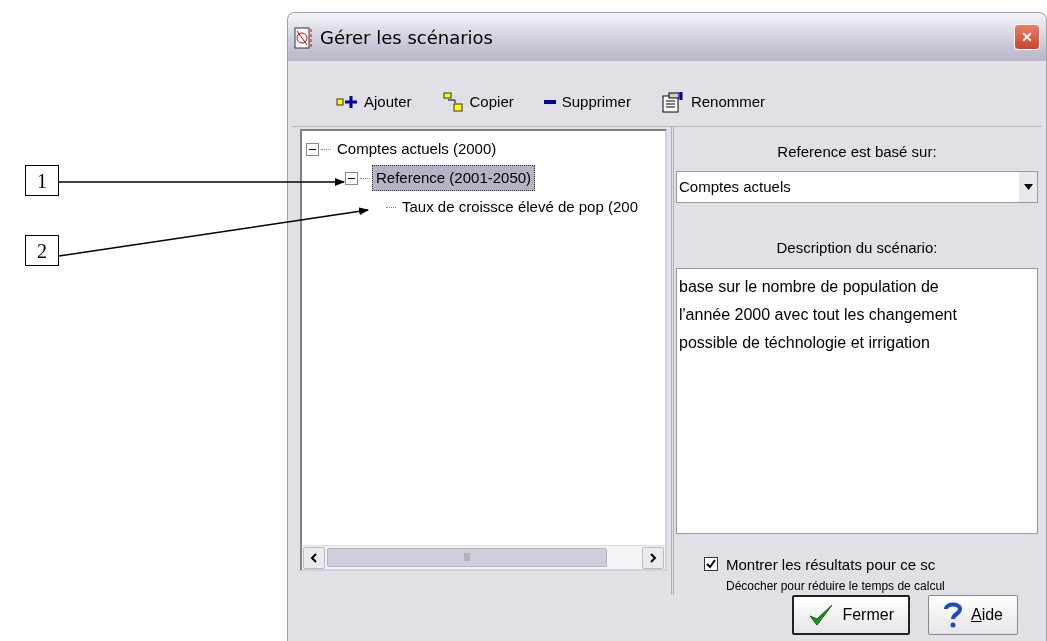  Describe the element at coordinates (952, 614) in the screenshot. I see `help-icon` at that location.